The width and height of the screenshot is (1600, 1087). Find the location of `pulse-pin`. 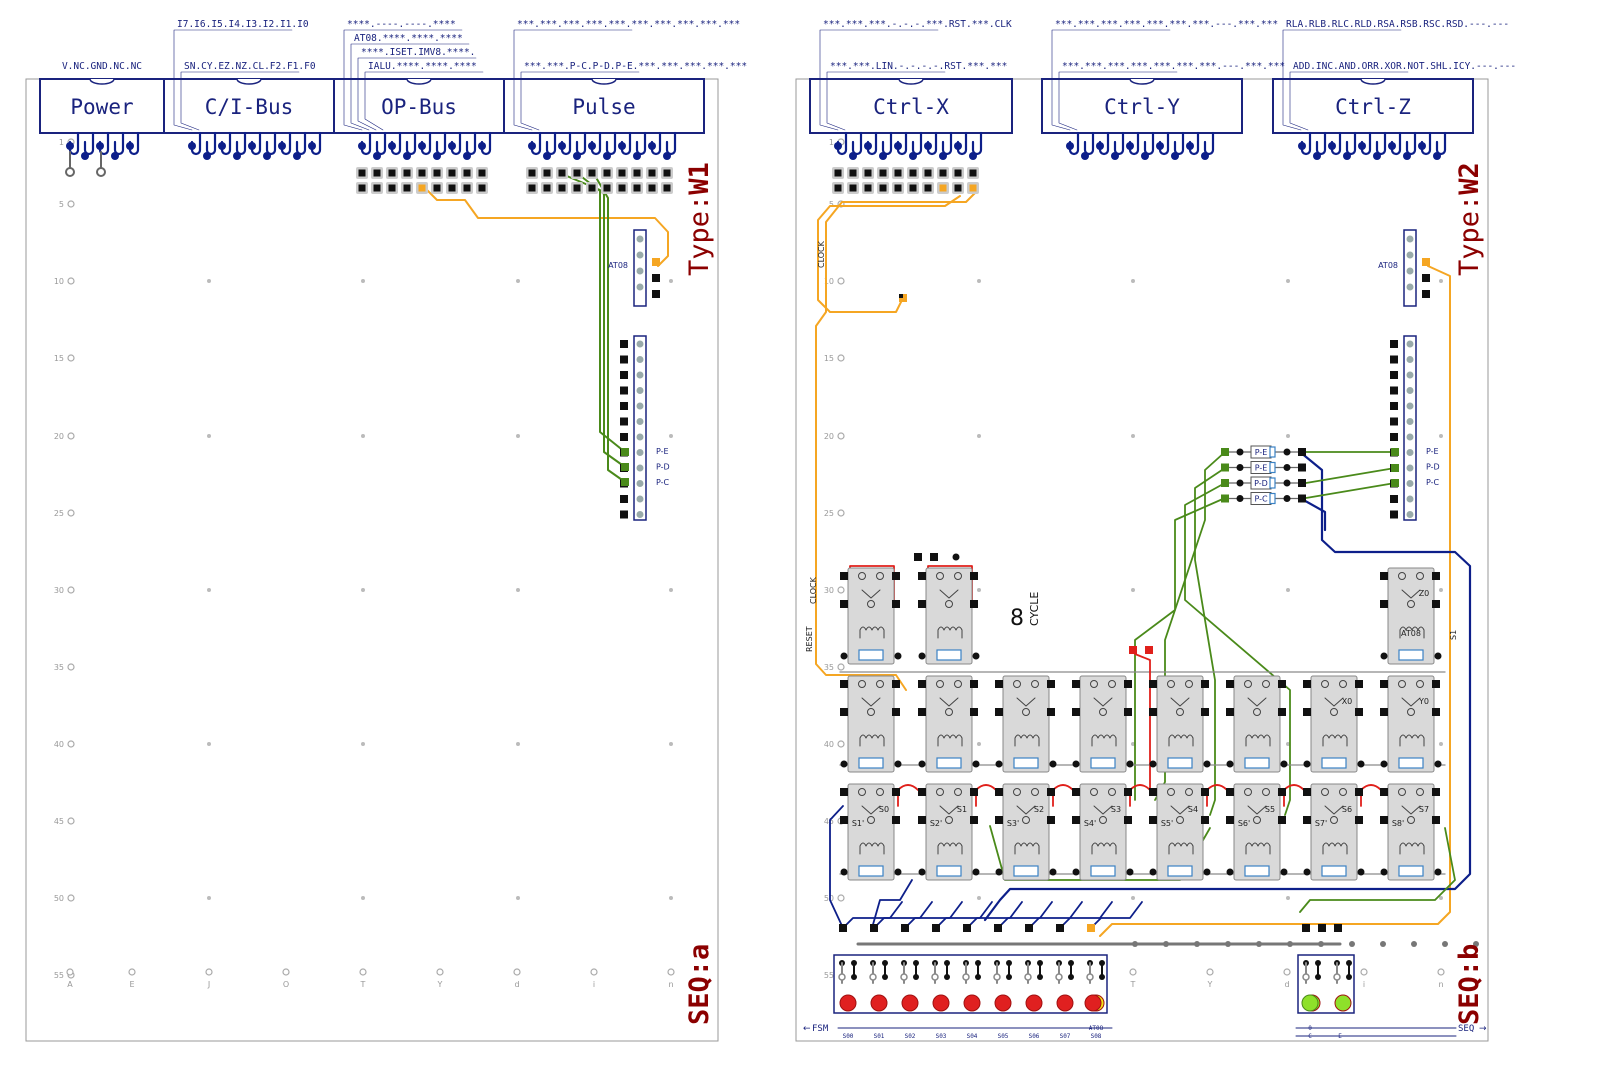

pulse-pin is located at coordinates (532, 146).